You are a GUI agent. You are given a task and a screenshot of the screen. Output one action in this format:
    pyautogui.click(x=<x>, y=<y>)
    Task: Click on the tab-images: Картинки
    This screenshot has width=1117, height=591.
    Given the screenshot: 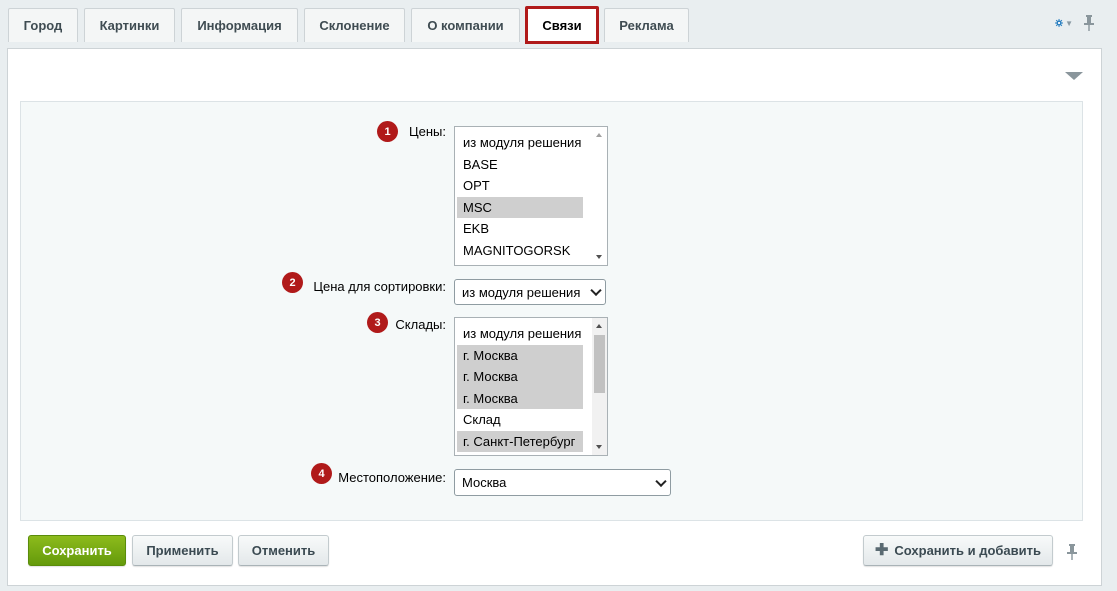 What is the action you would take?
    pyautogui.click(x=129, y=25)
    